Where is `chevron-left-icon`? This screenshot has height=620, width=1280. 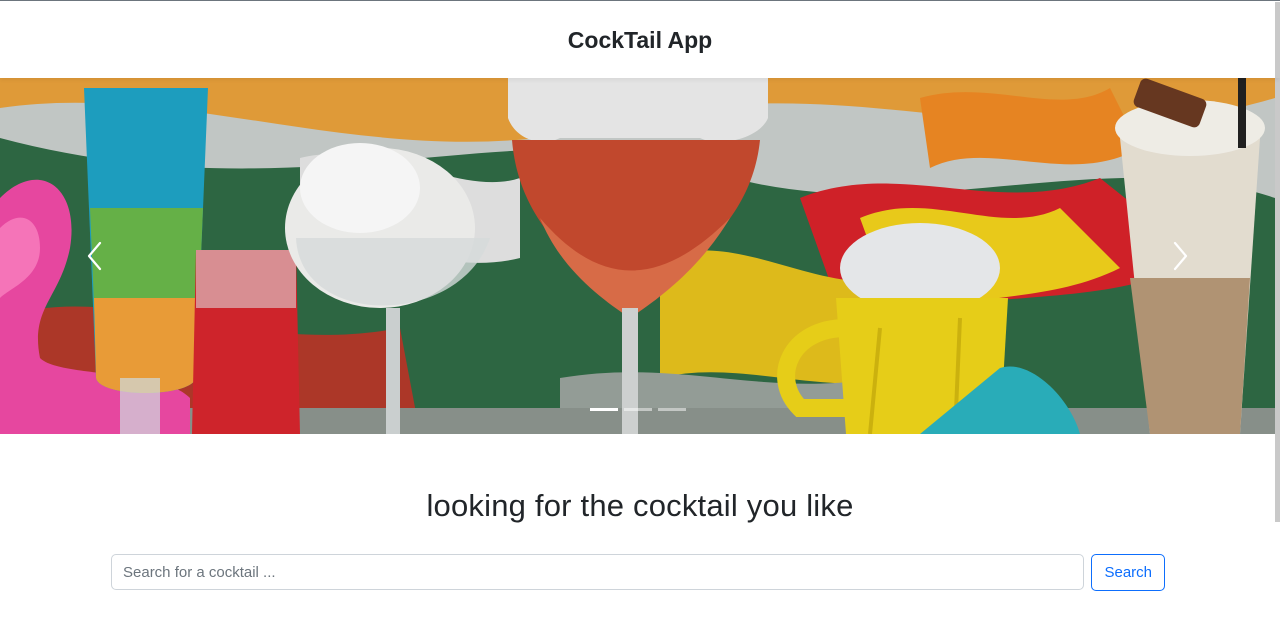
chevron-left-icon is located at coordinates (94, 256).